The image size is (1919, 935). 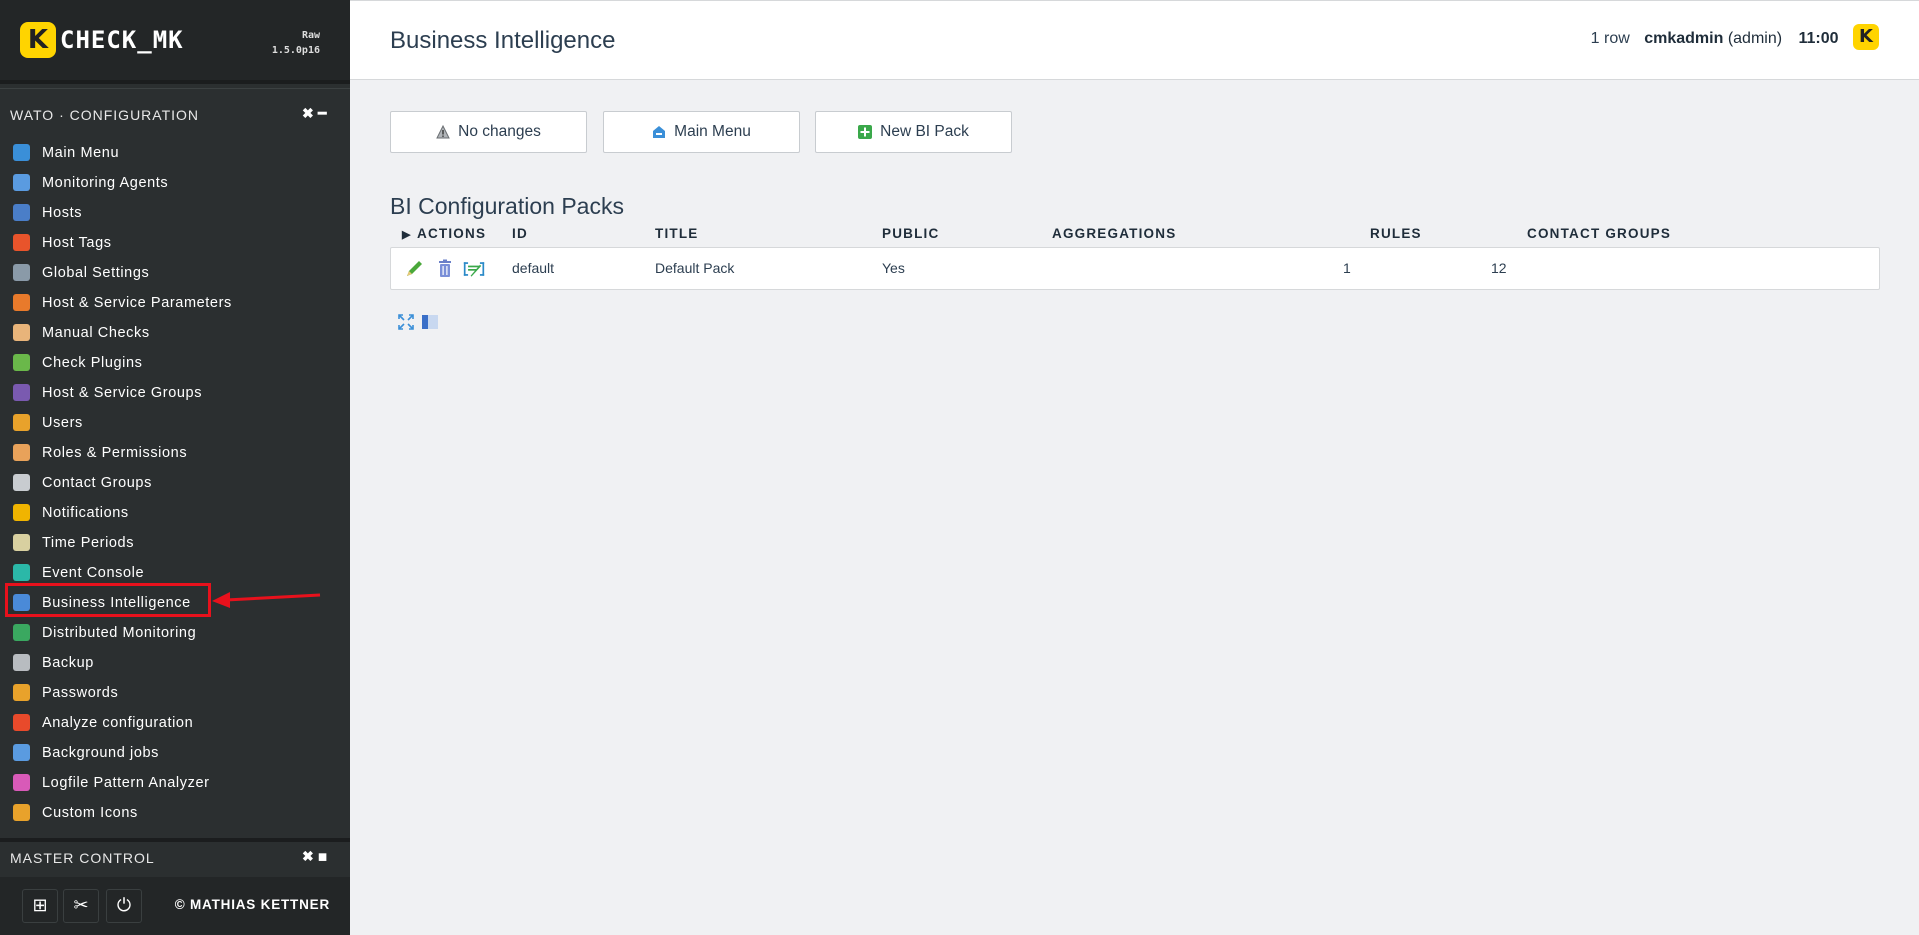 I want to click on sidebar-item-label: Hosts, so click(x=62, y=213).